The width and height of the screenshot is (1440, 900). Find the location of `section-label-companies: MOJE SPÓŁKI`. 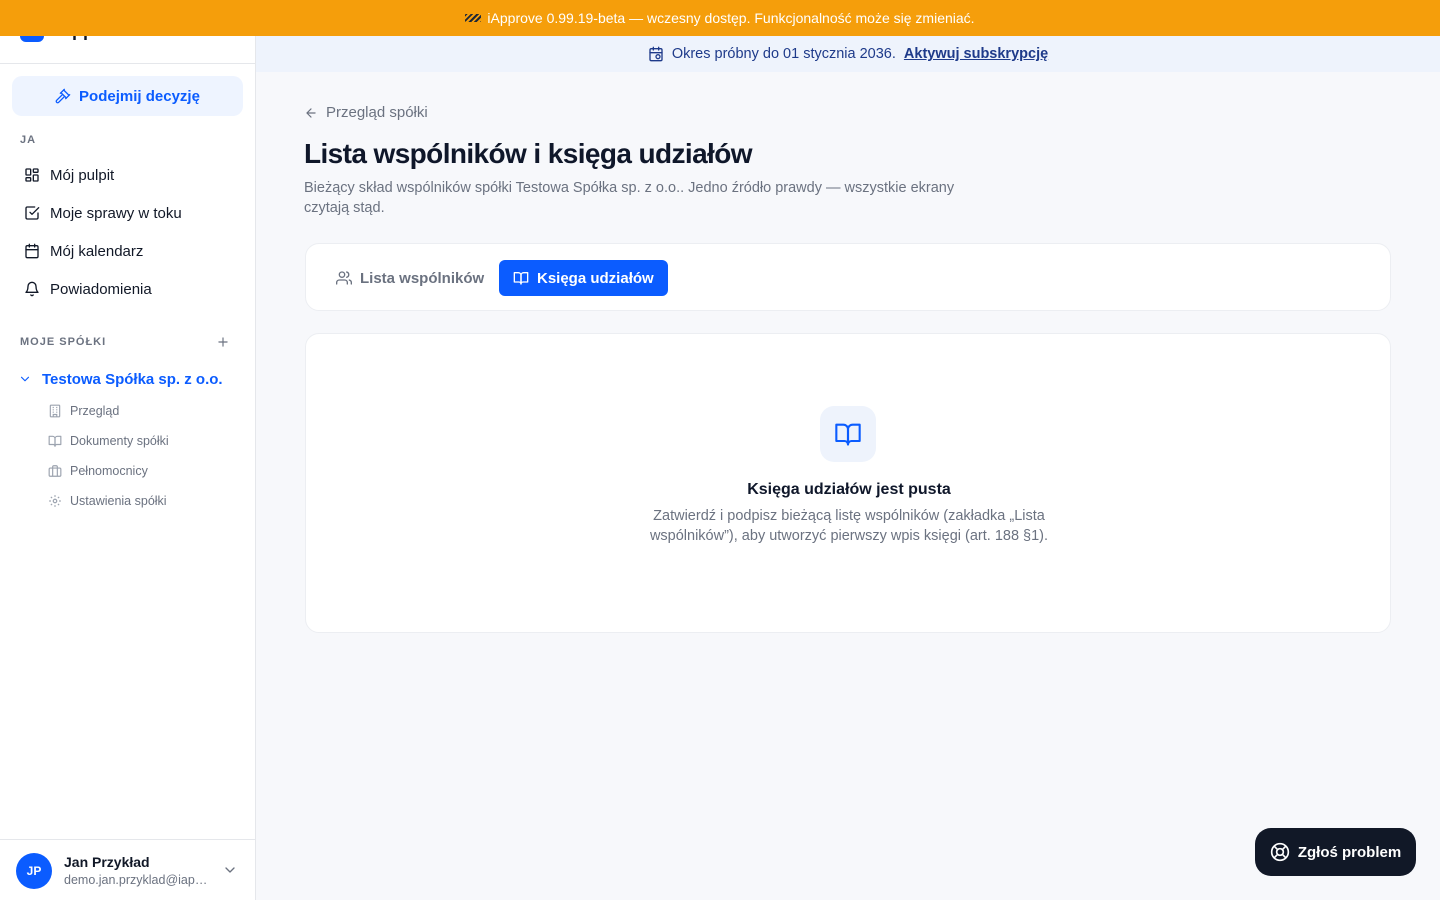

section-label-companies: MOJE SPÓŁKI is located at coordinates (63, 342).